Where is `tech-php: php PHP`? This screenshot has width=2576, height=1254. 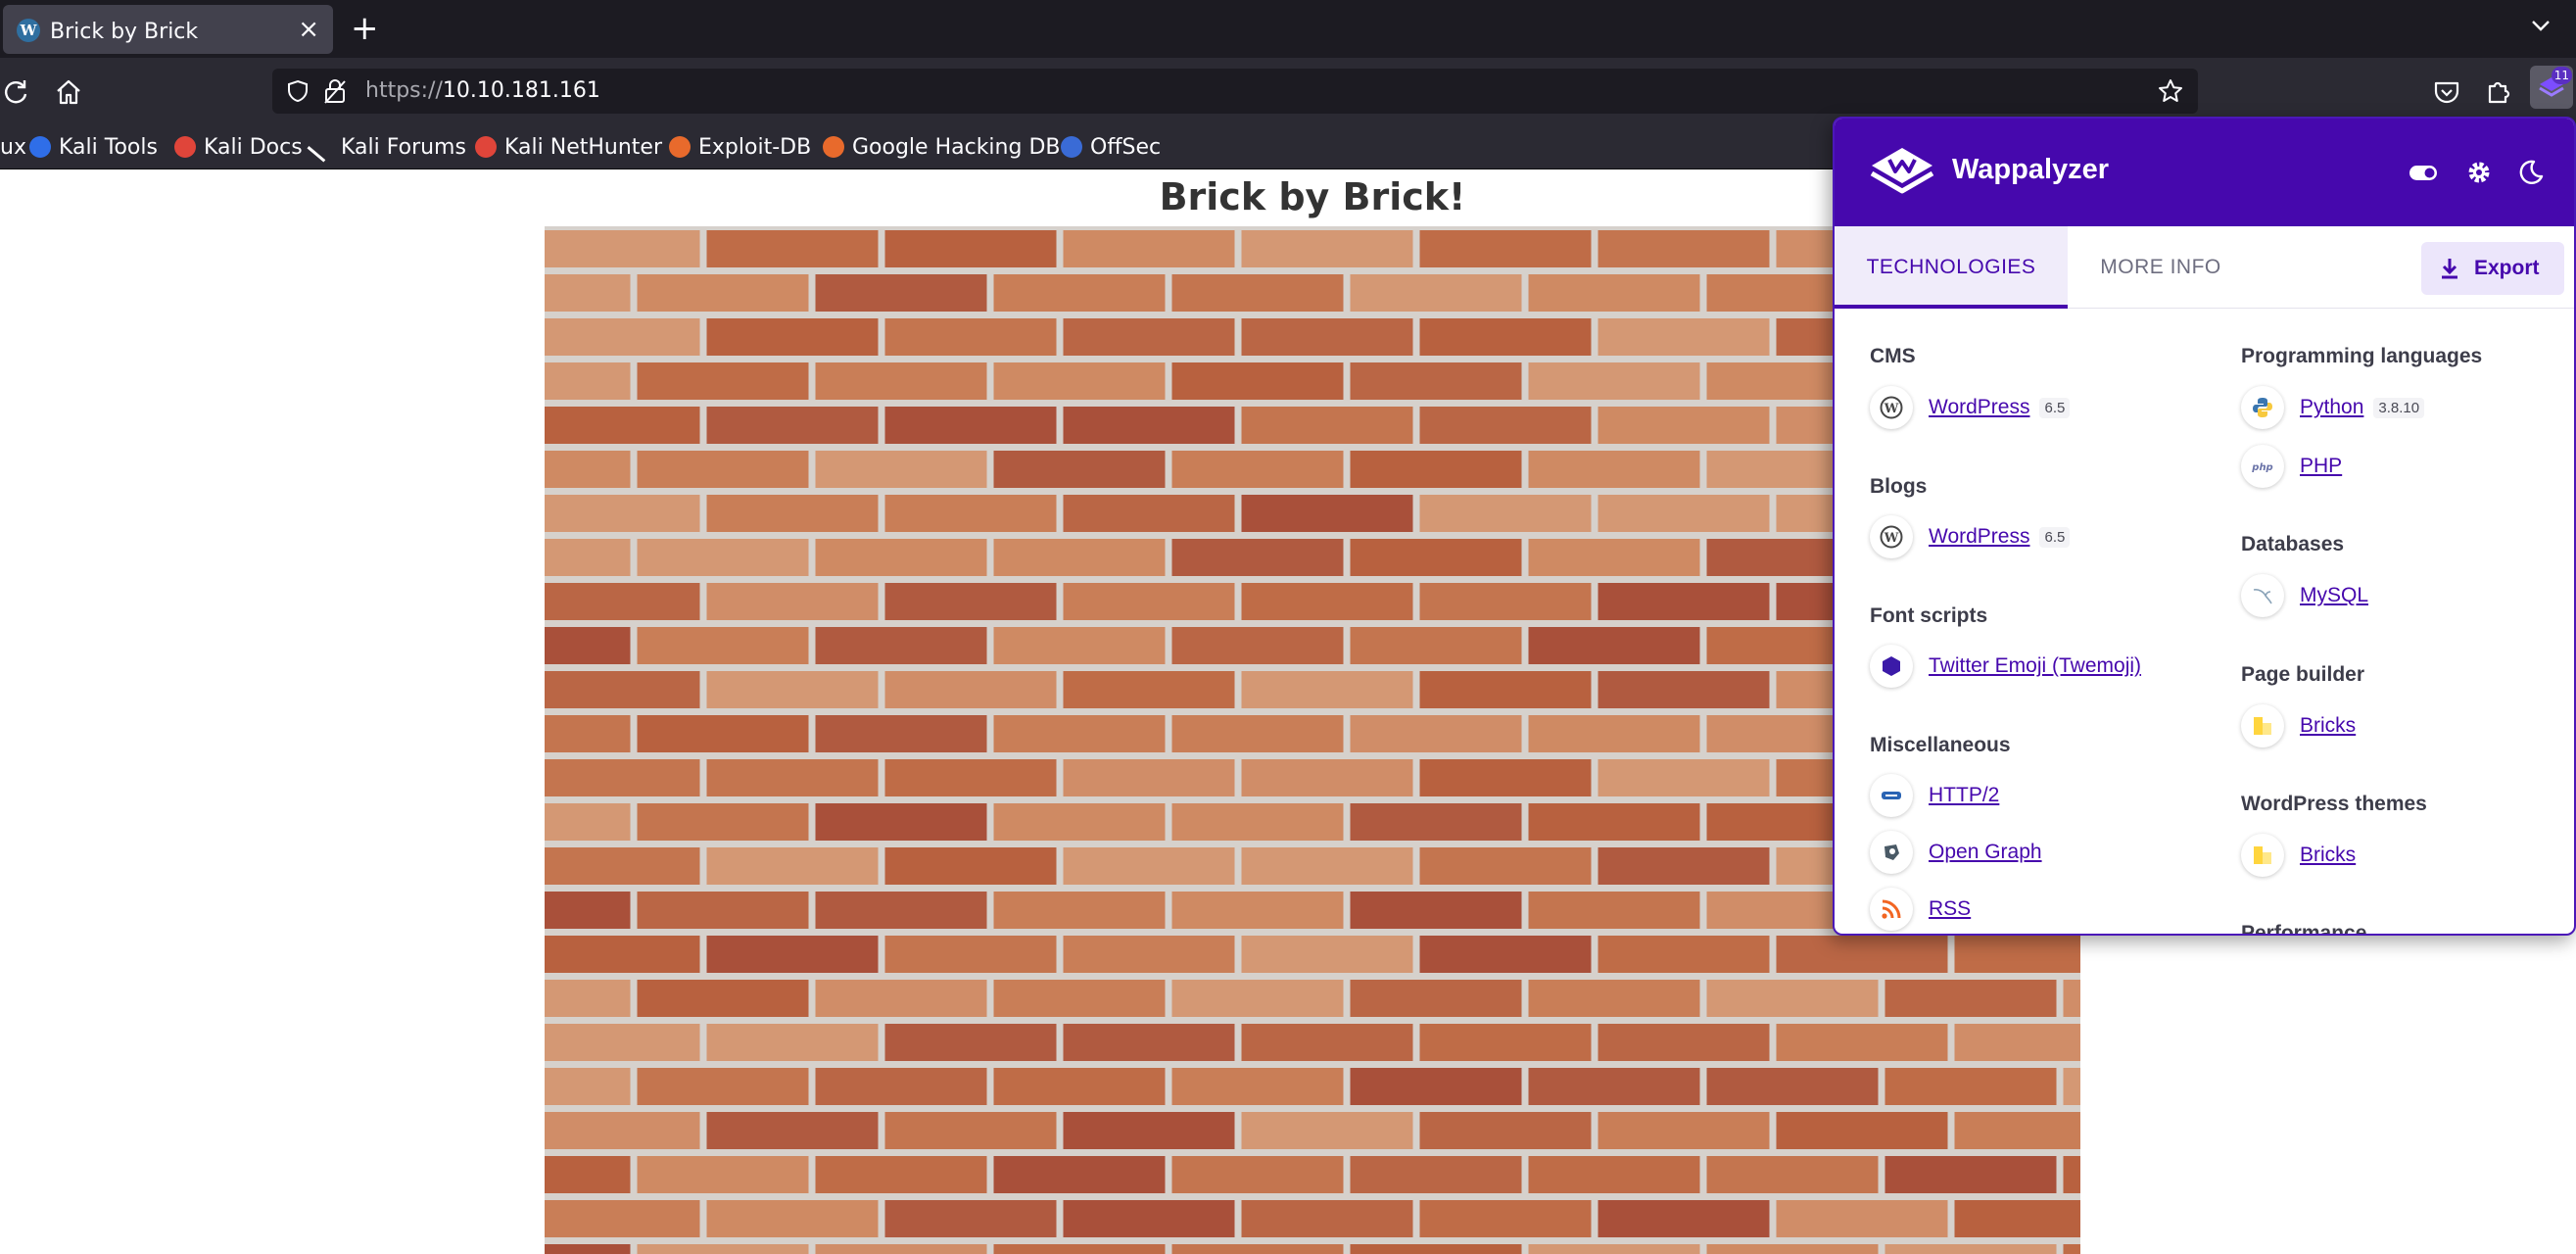 tech-php: php PHP is located at coordinates (2292, 466).